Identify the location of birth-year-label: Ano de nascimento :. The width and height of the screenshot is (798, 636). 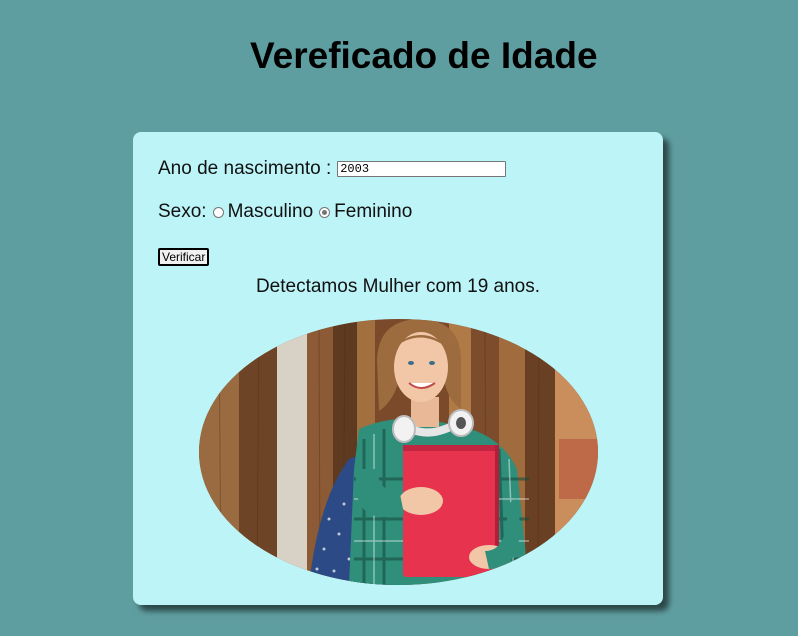
(245, 168).